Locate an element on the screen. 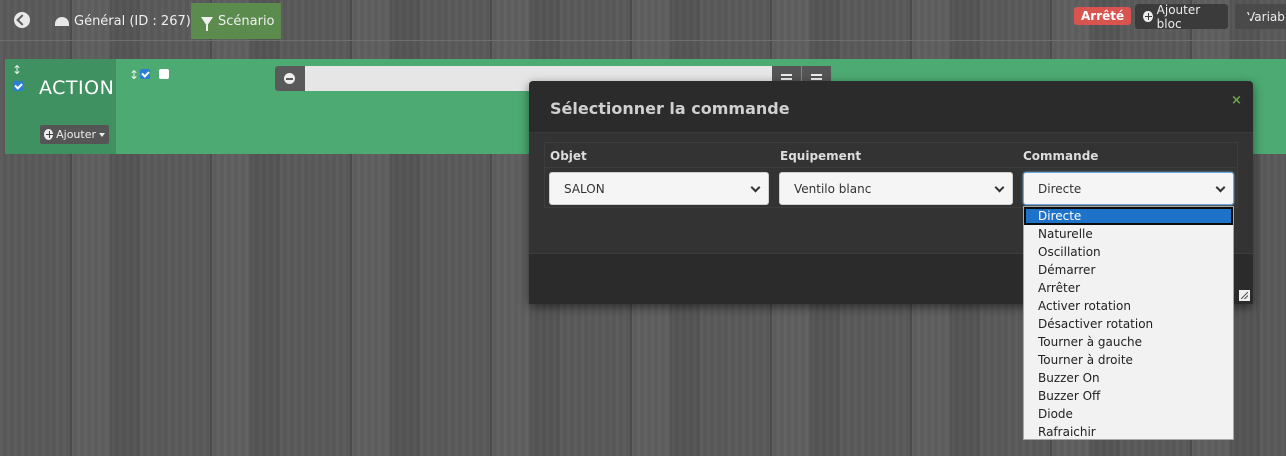  dropdown-option: Tourner à droite is located at coordinates (1128, 360).